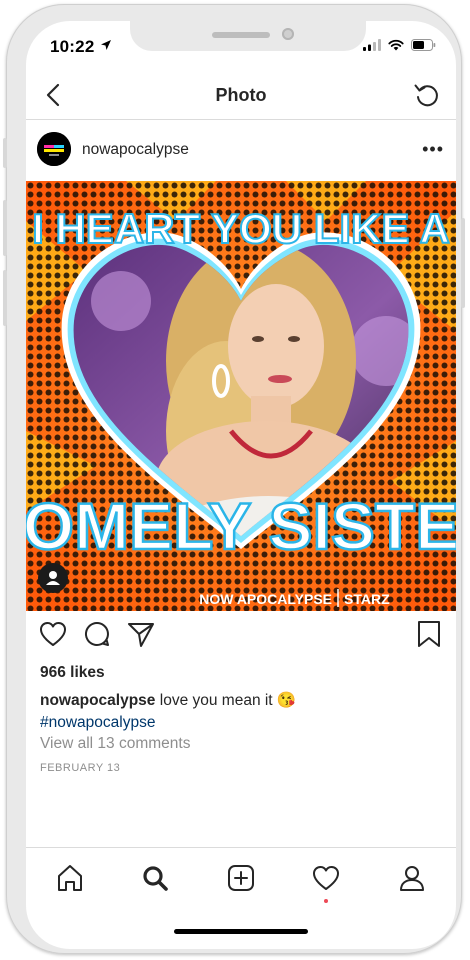  I want to click on post-username: nowapocalypse, so click(135, 150).